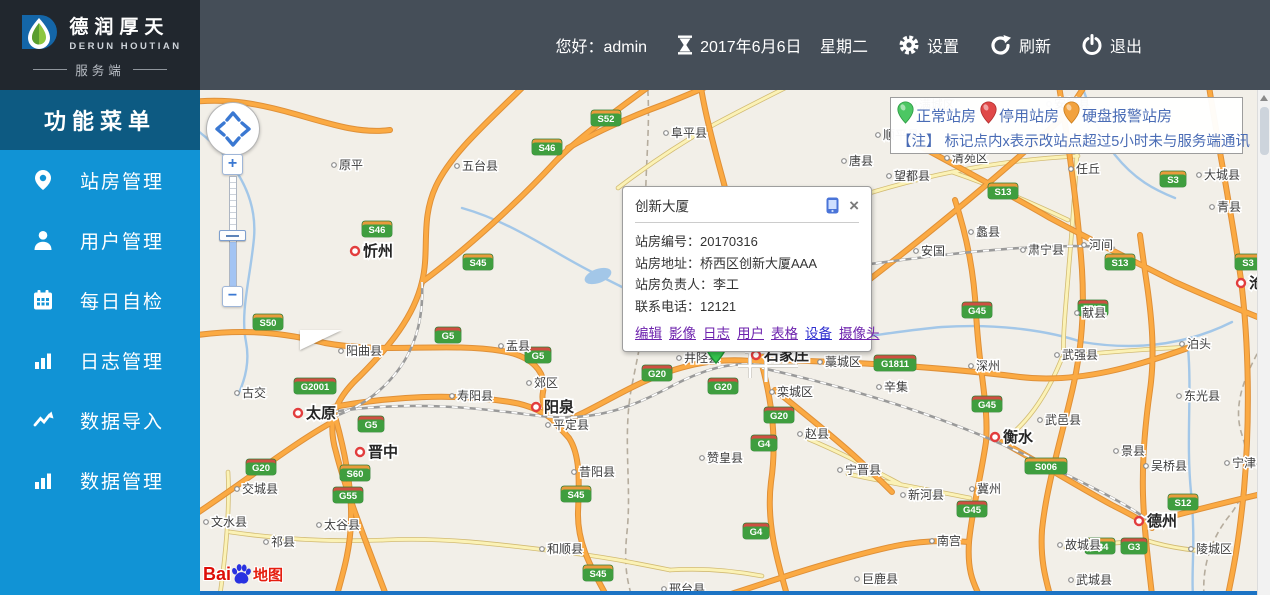 Image resolution: width=1270 pixels, height=595 pixels. What do you see at coordinates (125, 46) in the screenshot?
I see `logo-title-en: DERUN HOUTIAN` at bounding box center [125, 46].